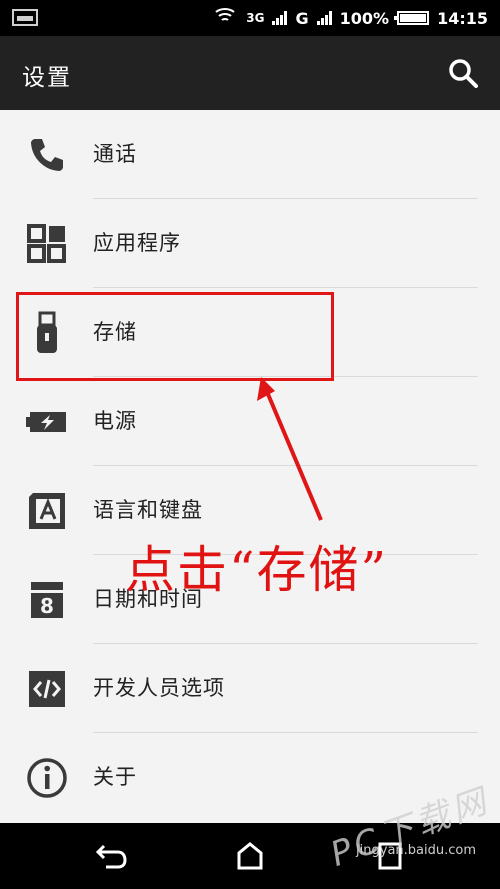 The width and height of the screenshot is (500, 889). Describe the element at coordinates (257, 570) in the screenshot. I see `annotation-caption: 点击“存储”` at that location.